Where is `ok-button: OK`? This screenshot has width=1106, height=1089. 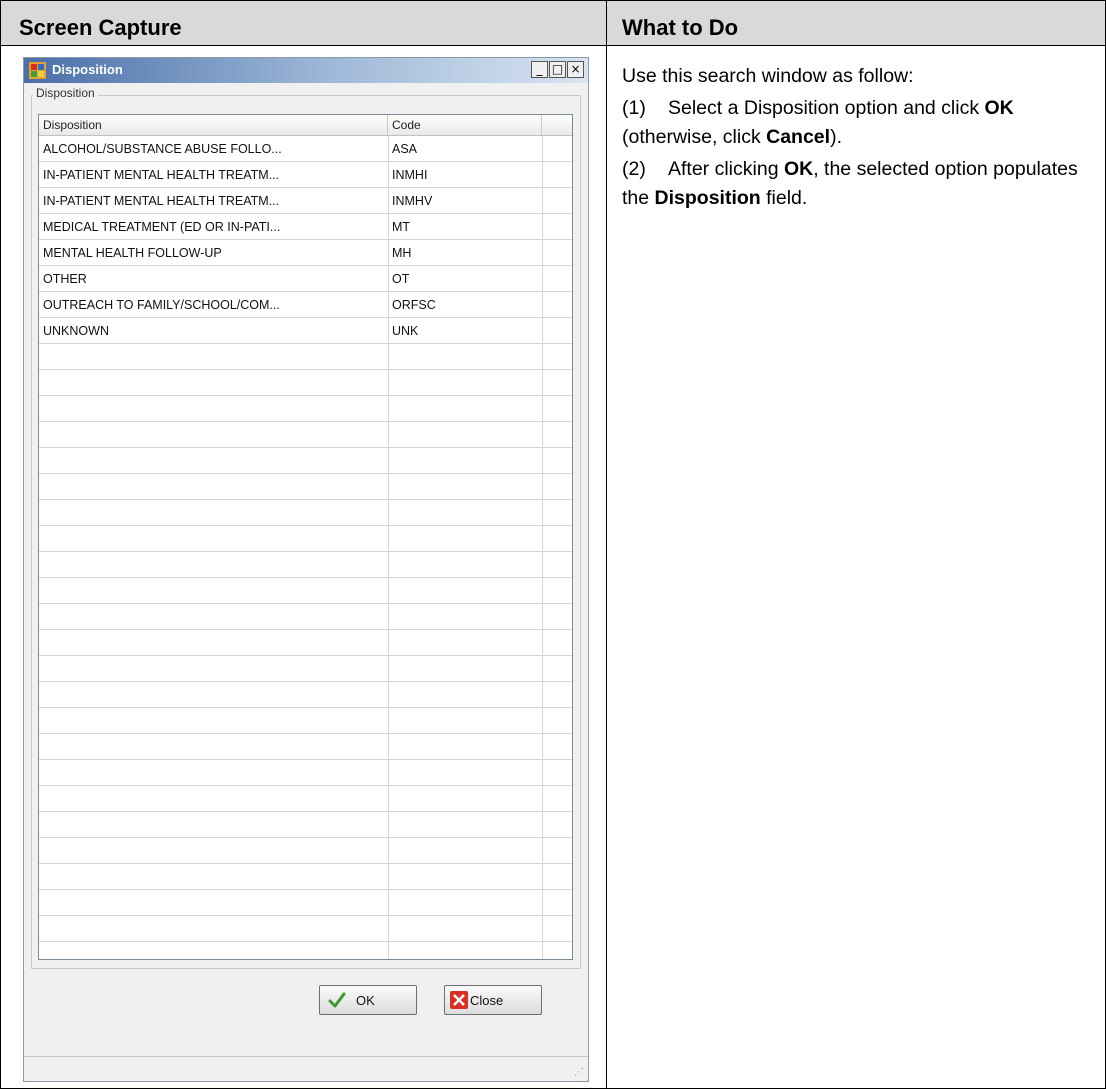
ok-button: OK is located at coordinates (368, 1000).